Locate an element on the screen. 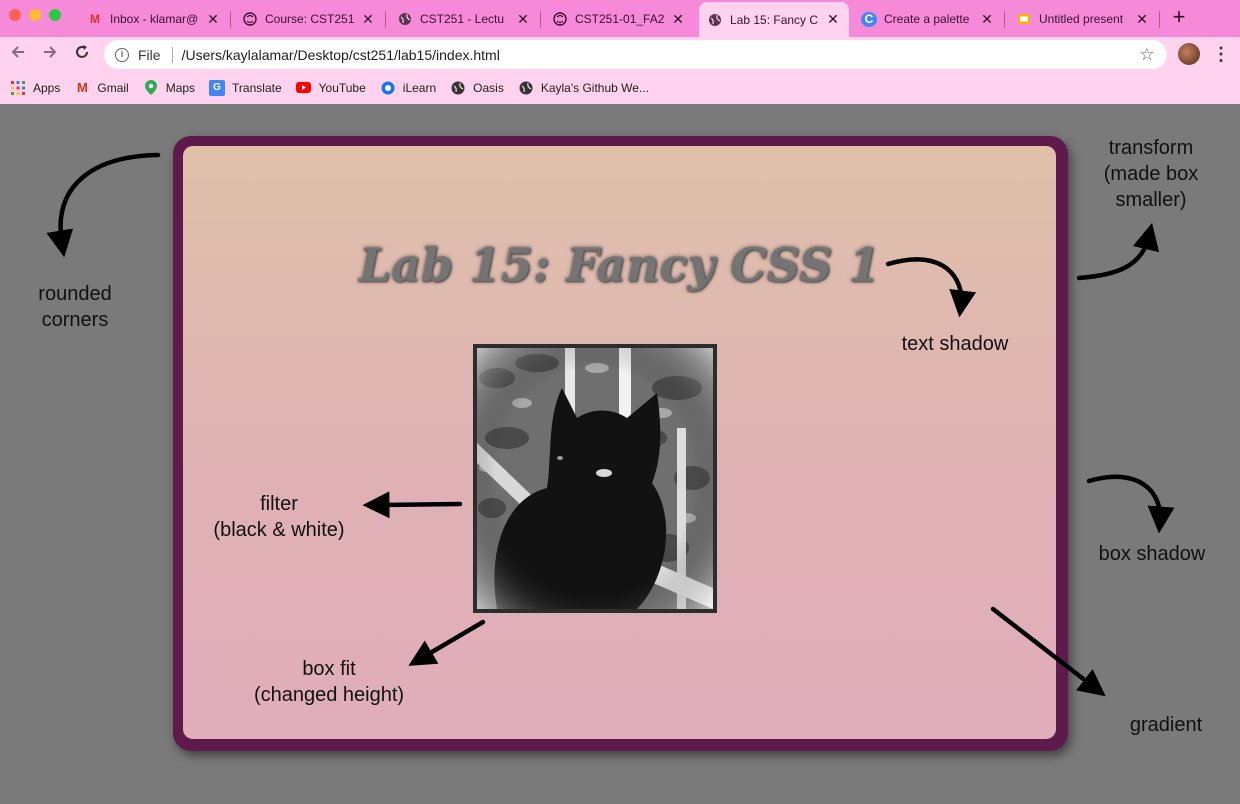  bookmark-ilearn: iLearn is located at coordinates (408, 88).